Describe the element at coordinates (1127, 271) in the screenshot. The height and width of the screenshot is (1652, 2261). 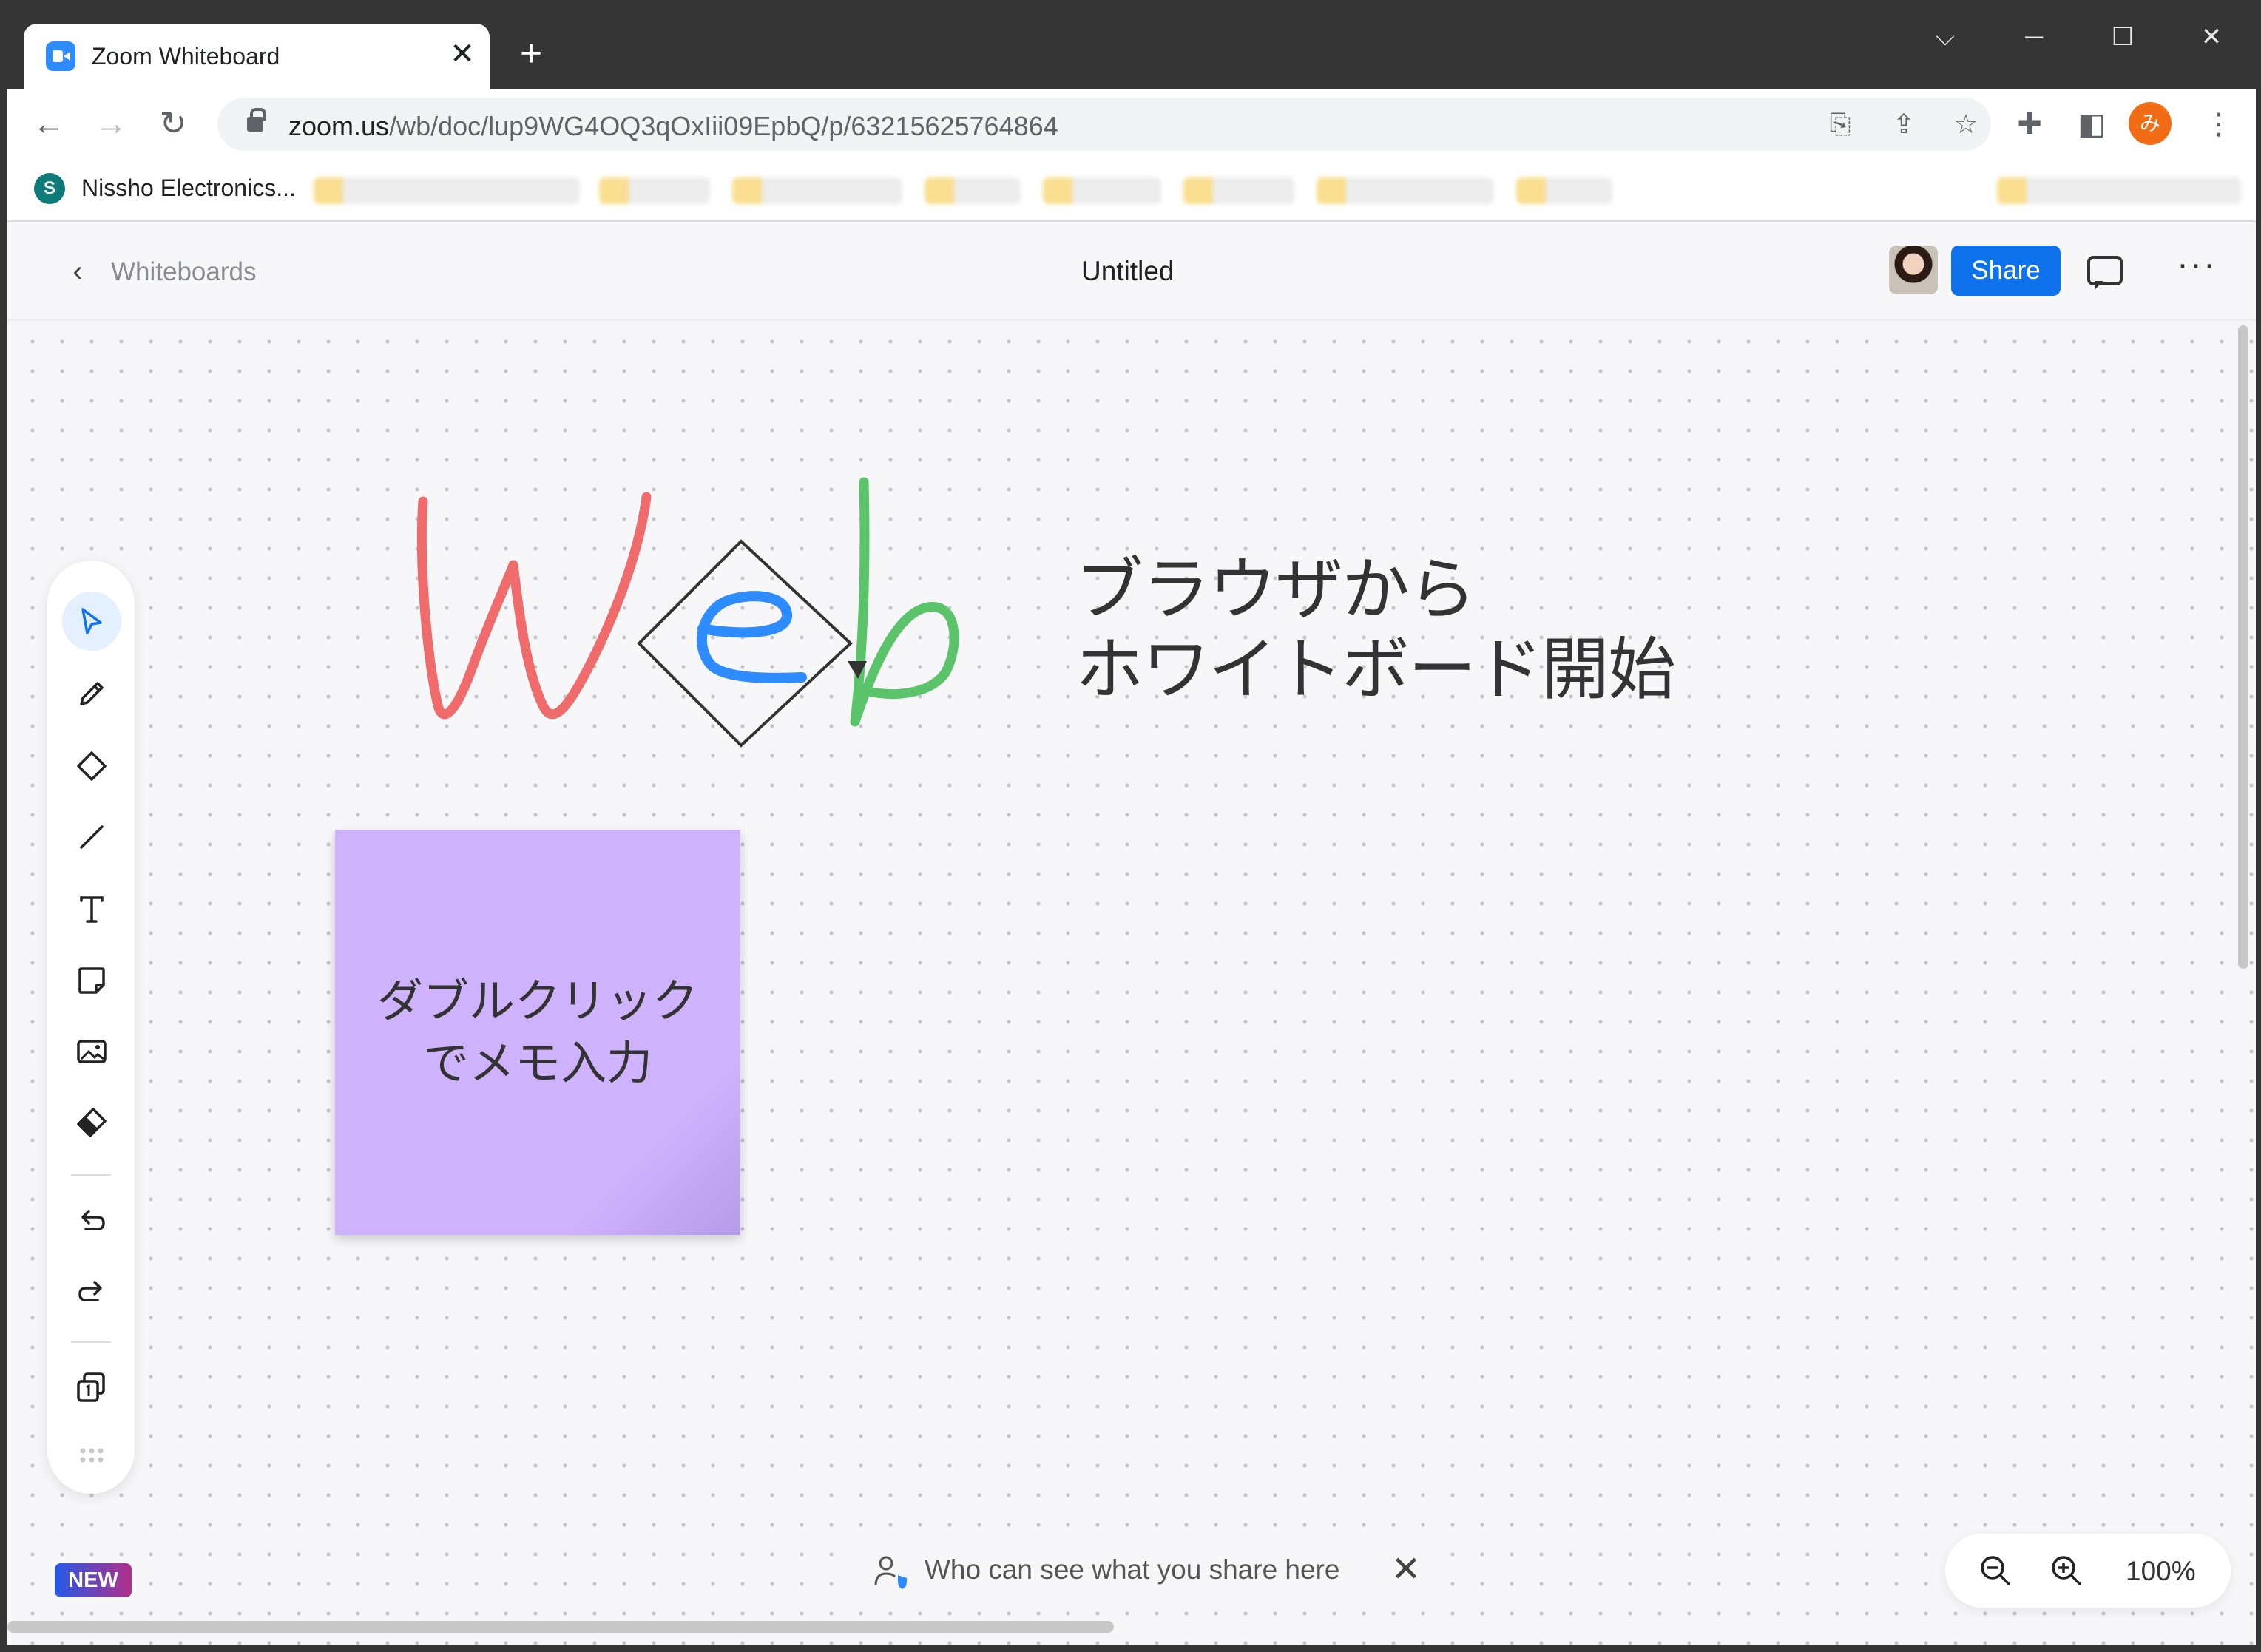
I see `document-title: Untitled` at that location.